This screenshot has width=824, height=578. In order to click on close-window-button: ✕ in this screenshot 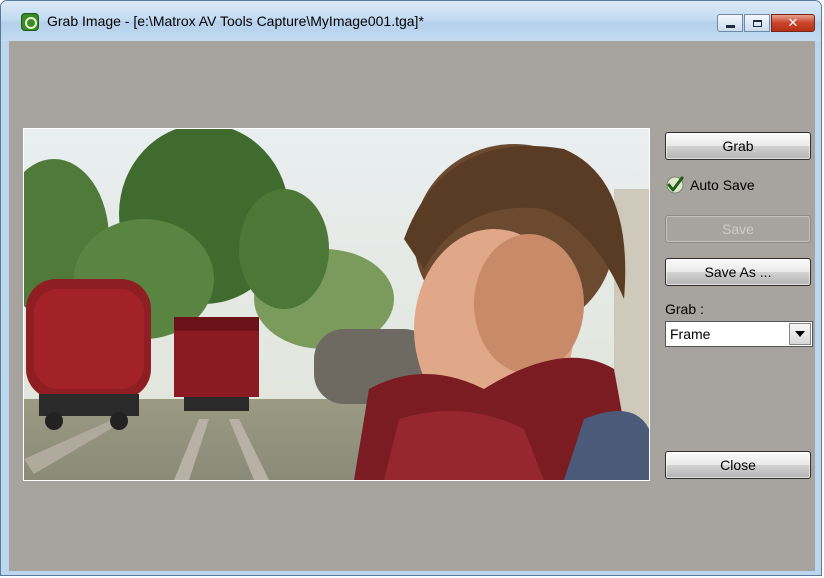, I will do `click(793, 23)`.